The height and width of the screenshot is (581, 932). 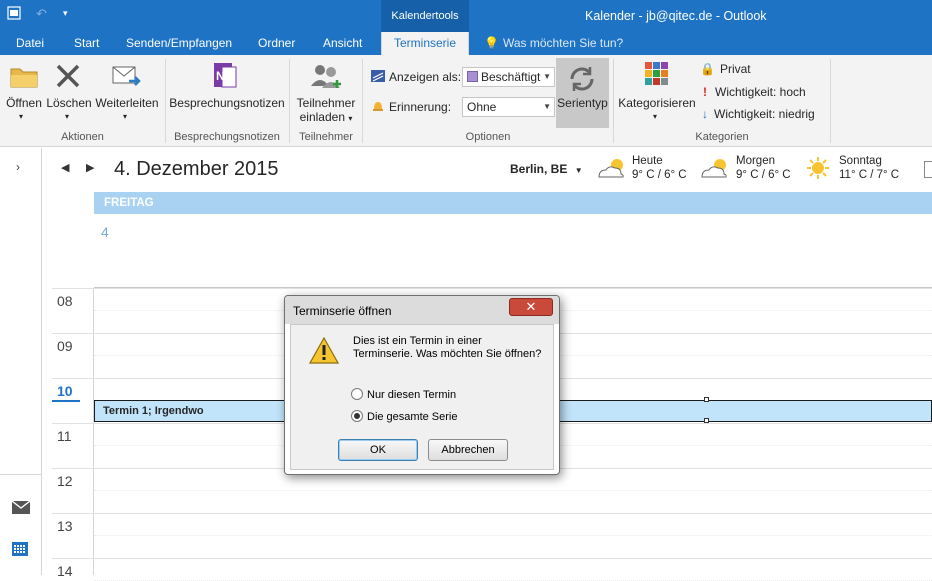 What do you see at coordinates (65, 346) in the screenshot?
I see `hour-label: 09` at bounding box center [65, 346].